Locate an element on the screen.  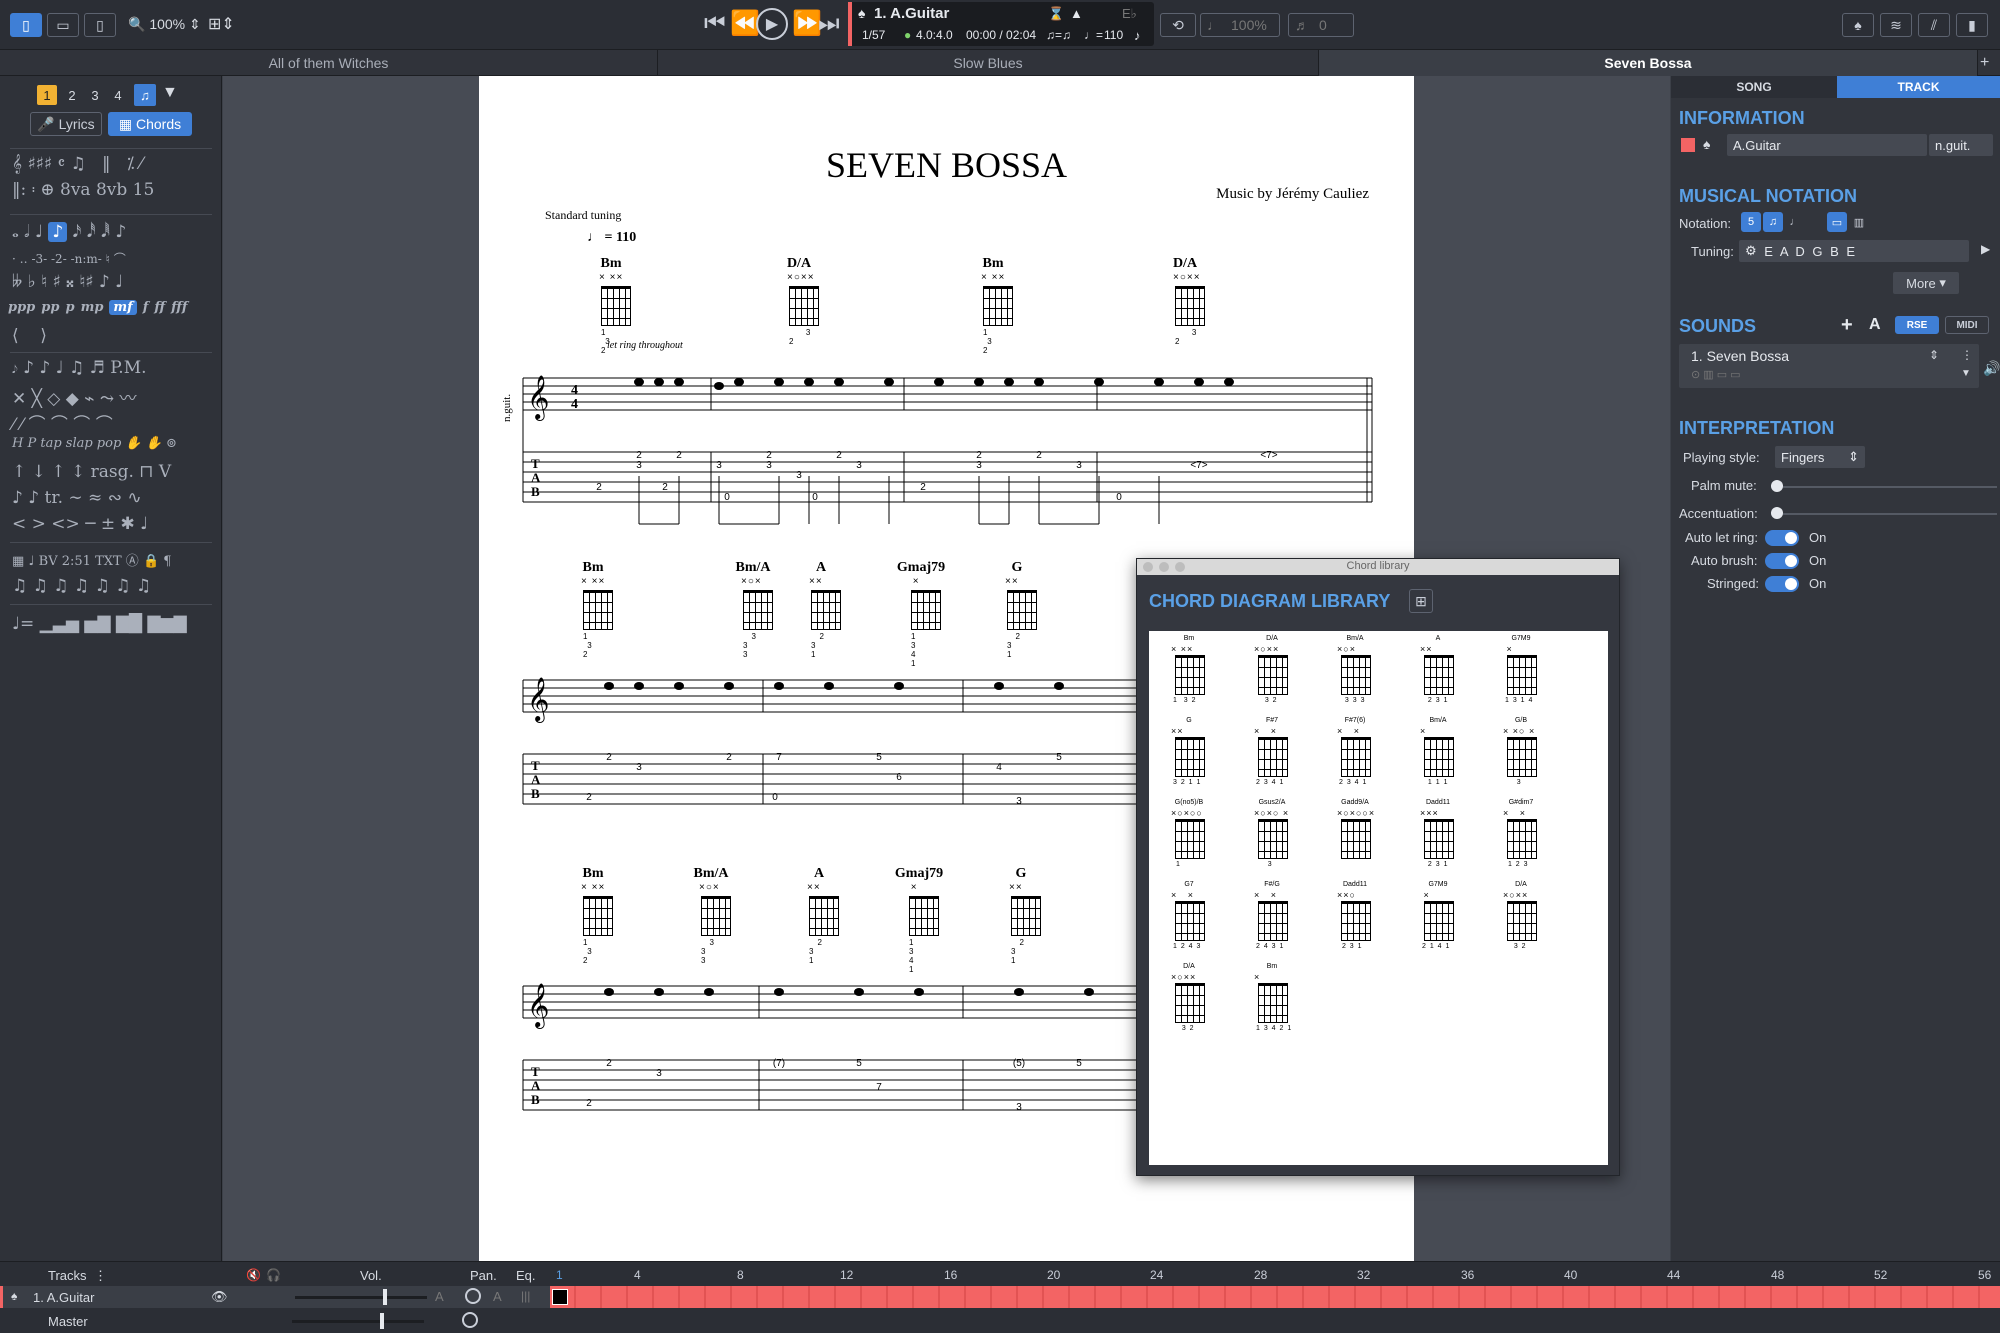
library-chord: Dadd11 ××× 2 3 1 is located at coordinates (1443, 839).